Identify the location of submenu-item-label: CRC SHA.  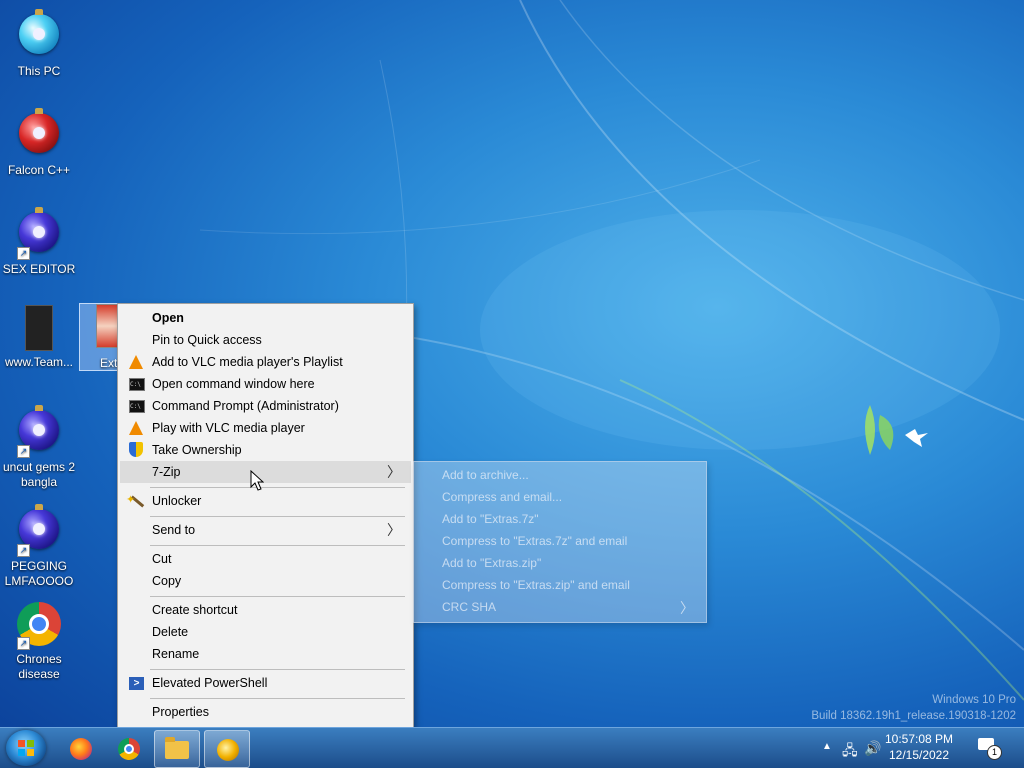
(469, 607).